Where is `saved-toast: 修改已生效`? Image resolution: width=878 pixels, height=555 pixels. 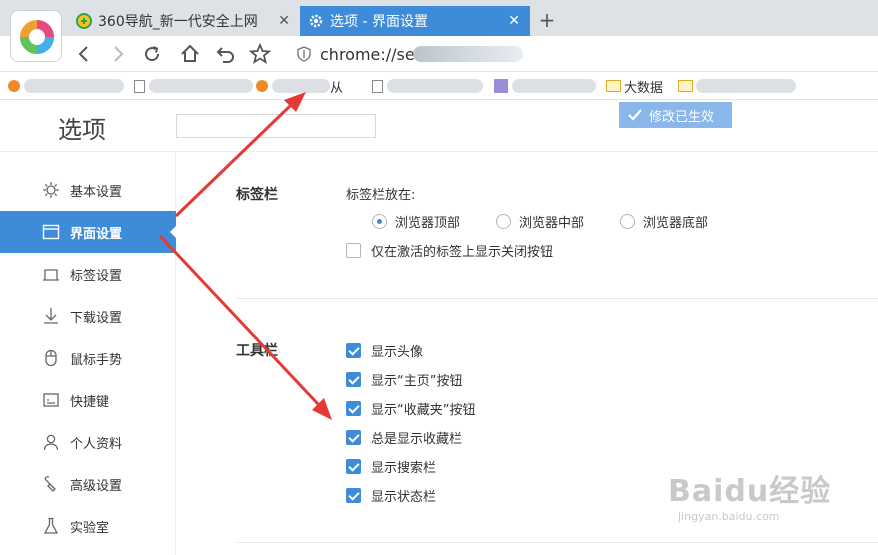
saved-toast: 修改已生效 is located at coordinates (675, 115).